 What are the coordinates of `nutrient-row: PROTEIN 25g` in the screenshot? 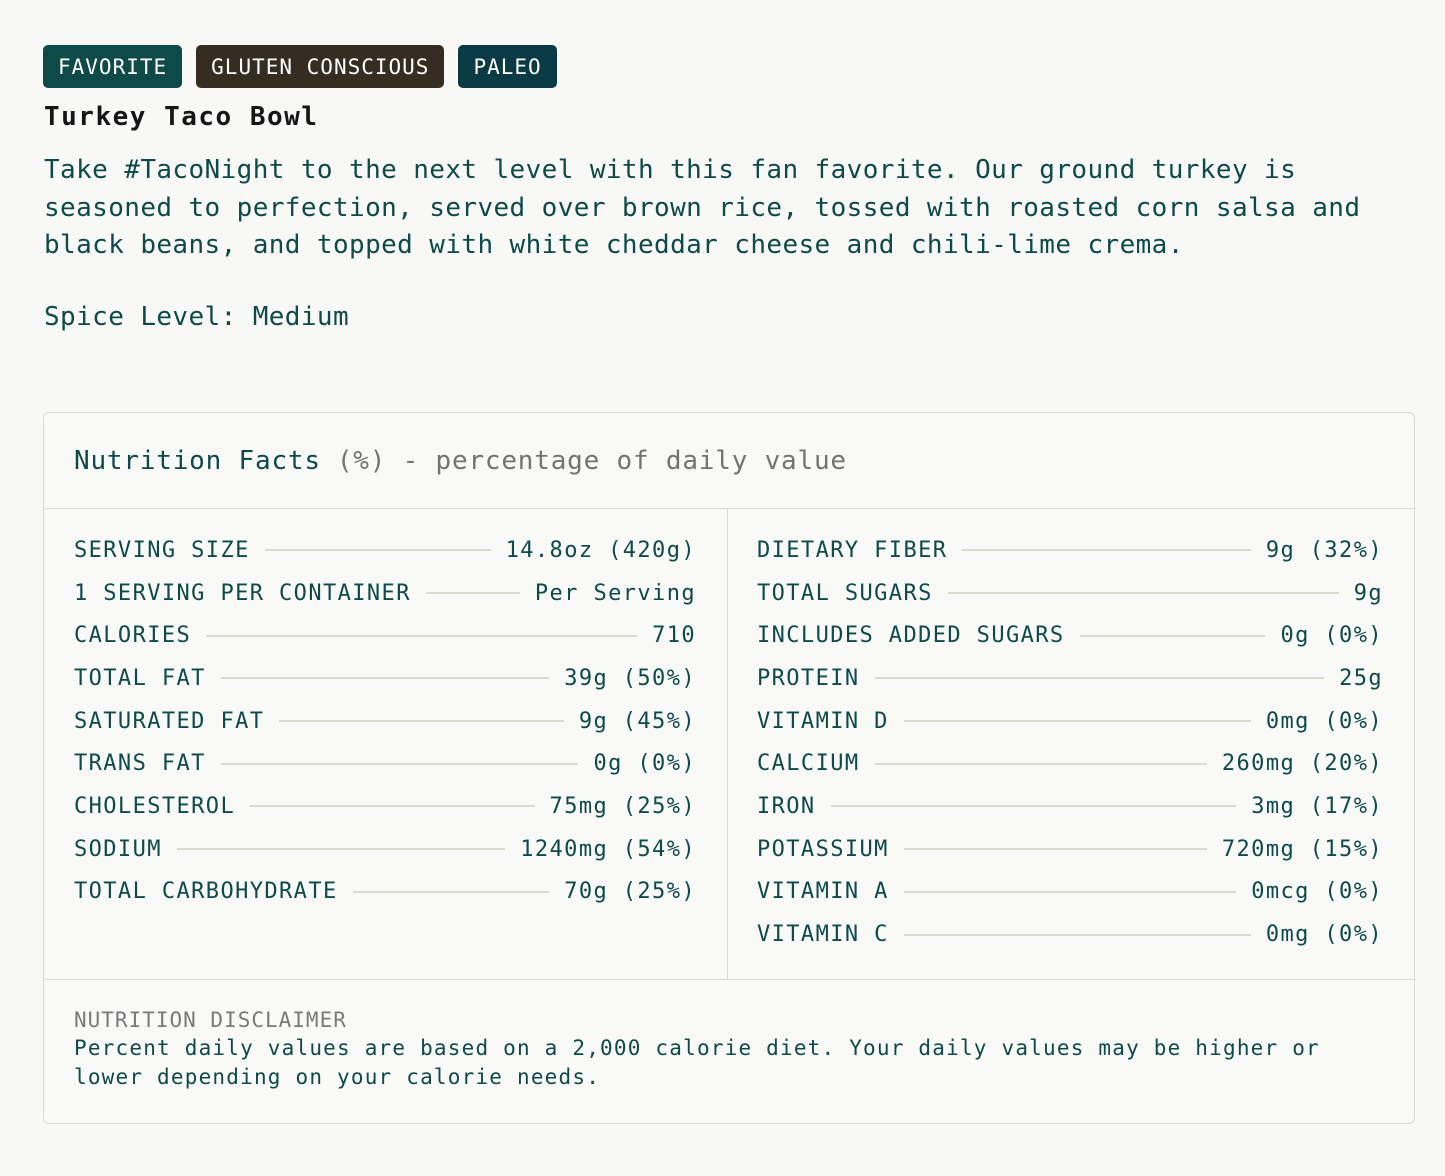 It's located at (1070, 678).